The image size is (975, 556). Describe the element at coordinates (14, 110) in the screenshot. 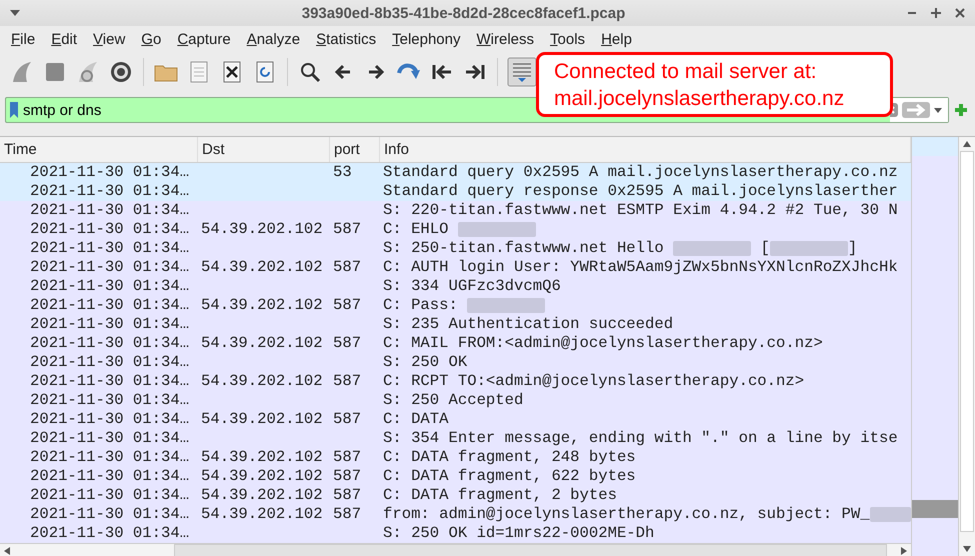

I see `bookmark-icon` at that location.